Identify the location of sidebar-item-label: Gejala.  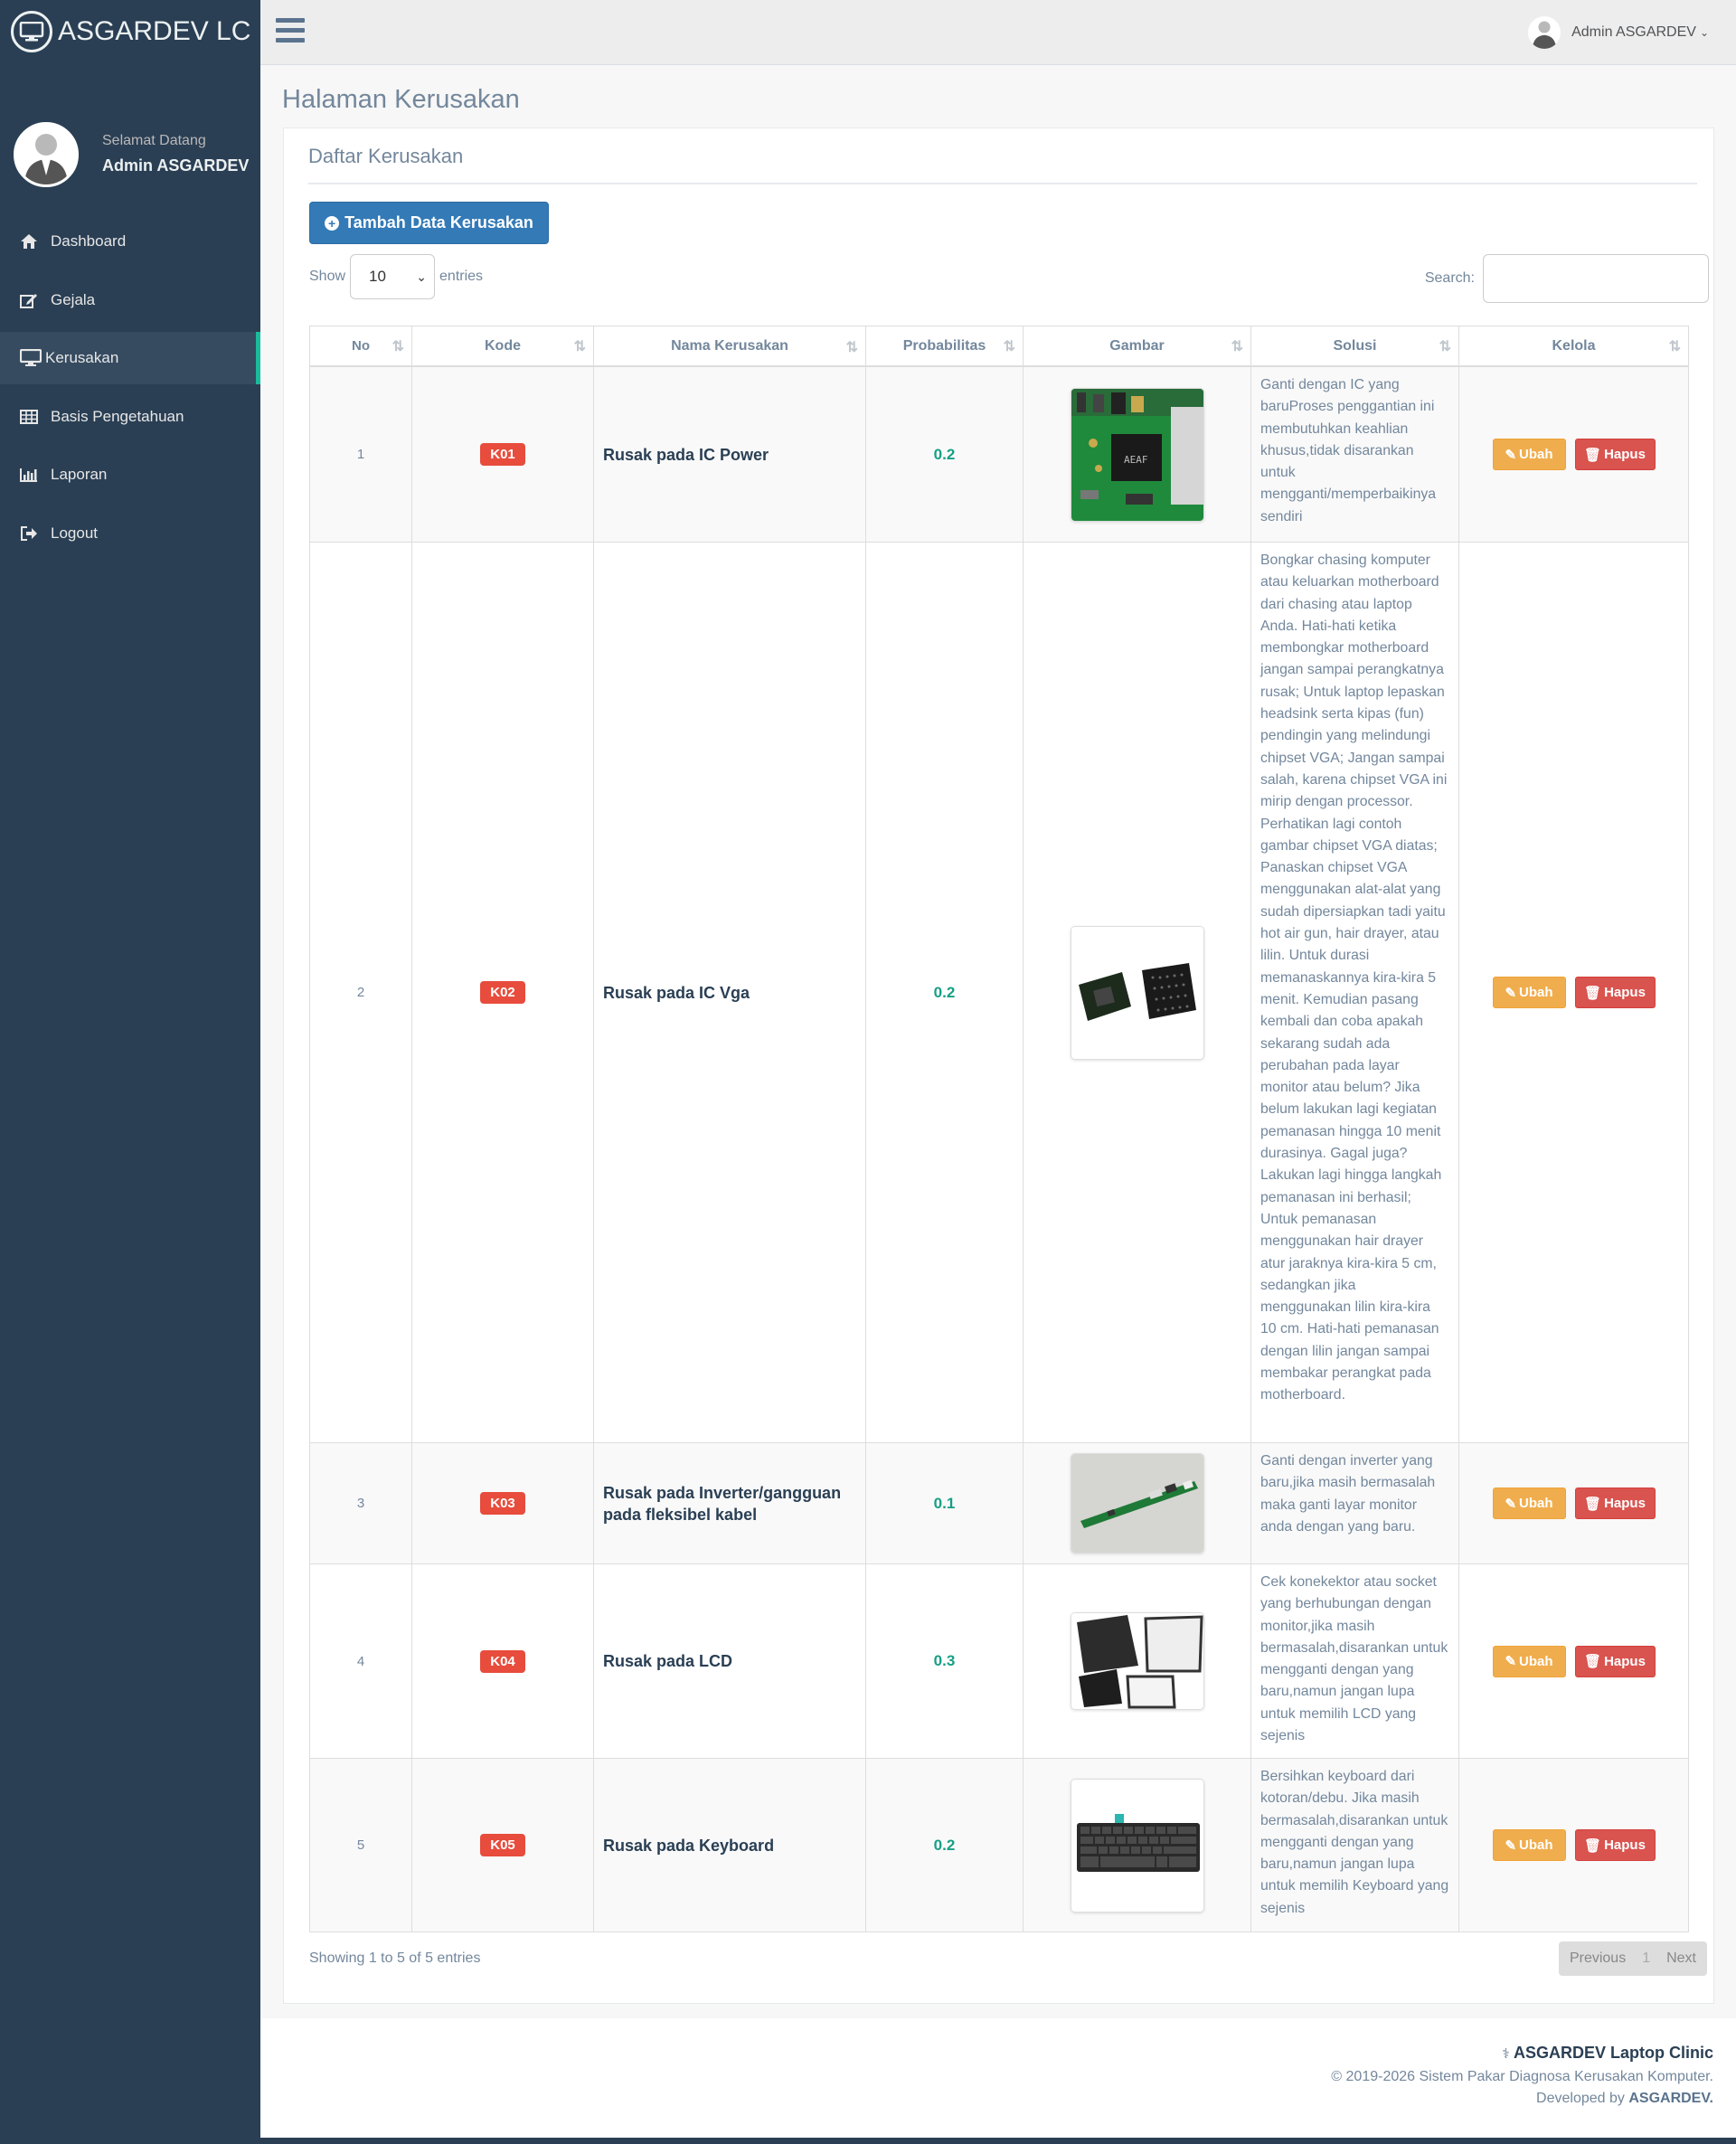
(73, 299).